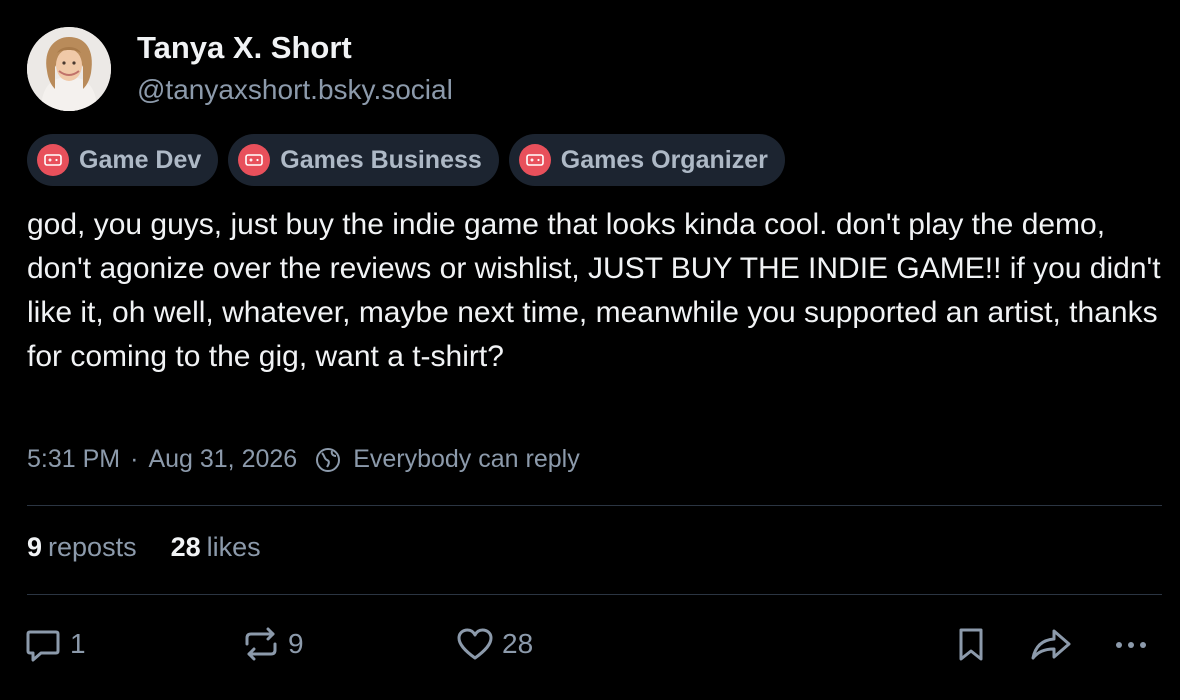 The image size is (1180, 700). What do you see at coordinates (233, 547) in the screenshot?
I see `likes-label: likes` at bounding box center [233, 547].